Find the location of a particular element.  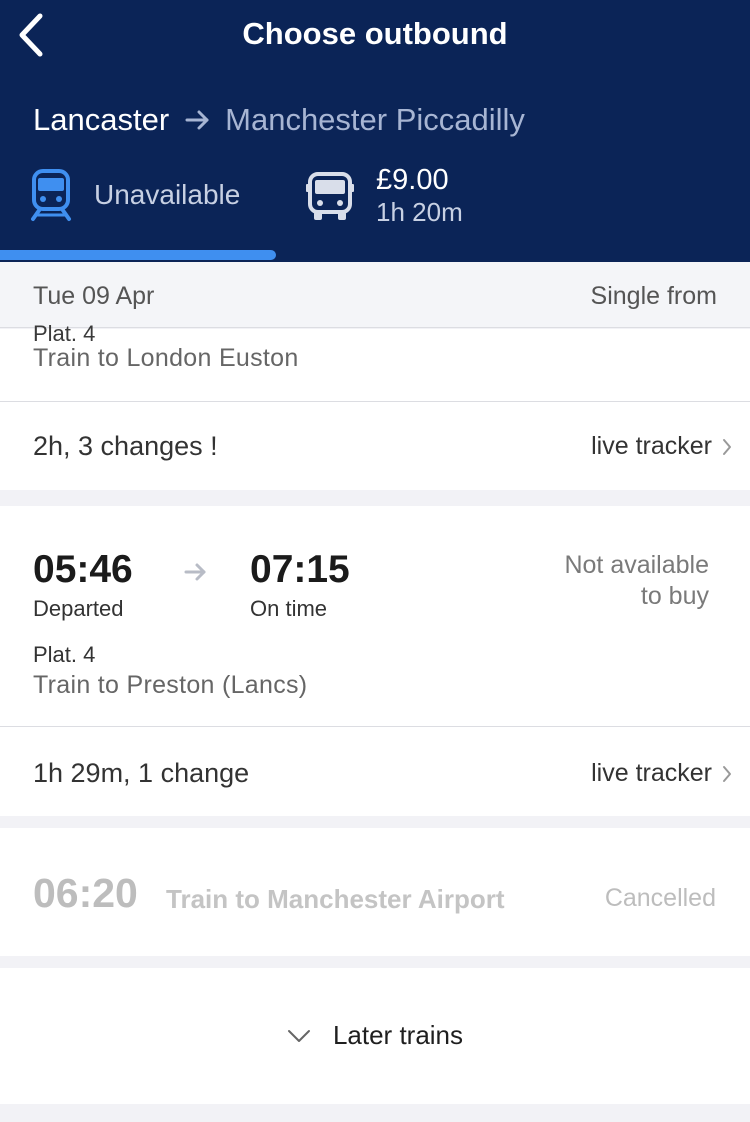

departure-status: Departed is located at coordinates (78, 608).